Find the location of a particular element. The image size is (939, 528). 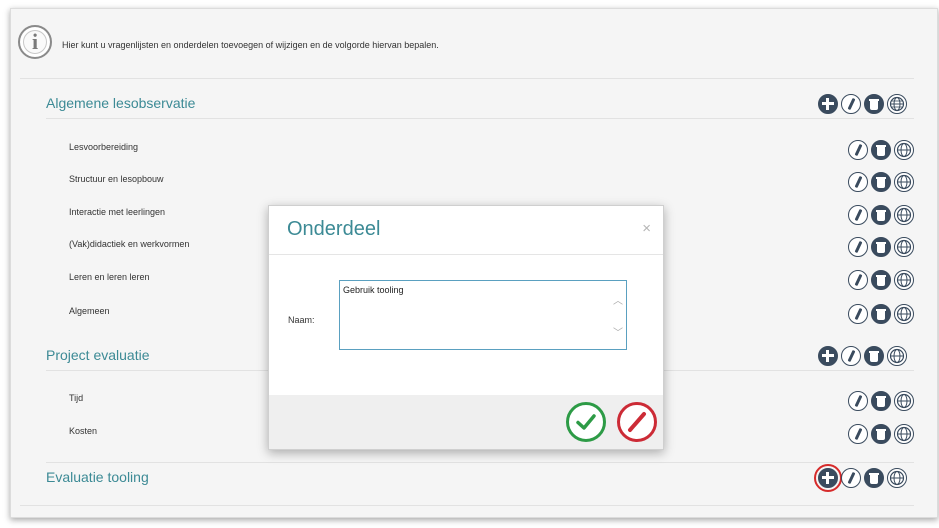

list-item-kosten: Kosten is located at coordinates (83, 431).